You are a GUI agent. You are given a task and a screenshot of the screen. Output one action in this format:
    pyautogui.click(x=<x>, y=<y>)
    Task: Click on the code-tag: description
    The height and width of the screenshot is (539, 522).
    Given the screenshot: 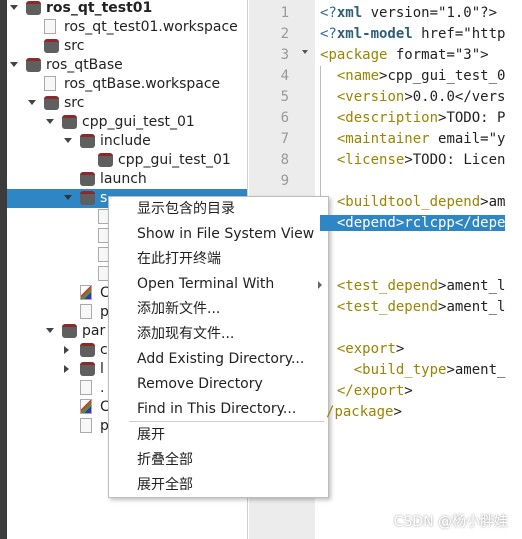 What is the action you would take?
    pyautogui.click(x=392, y=118)
    